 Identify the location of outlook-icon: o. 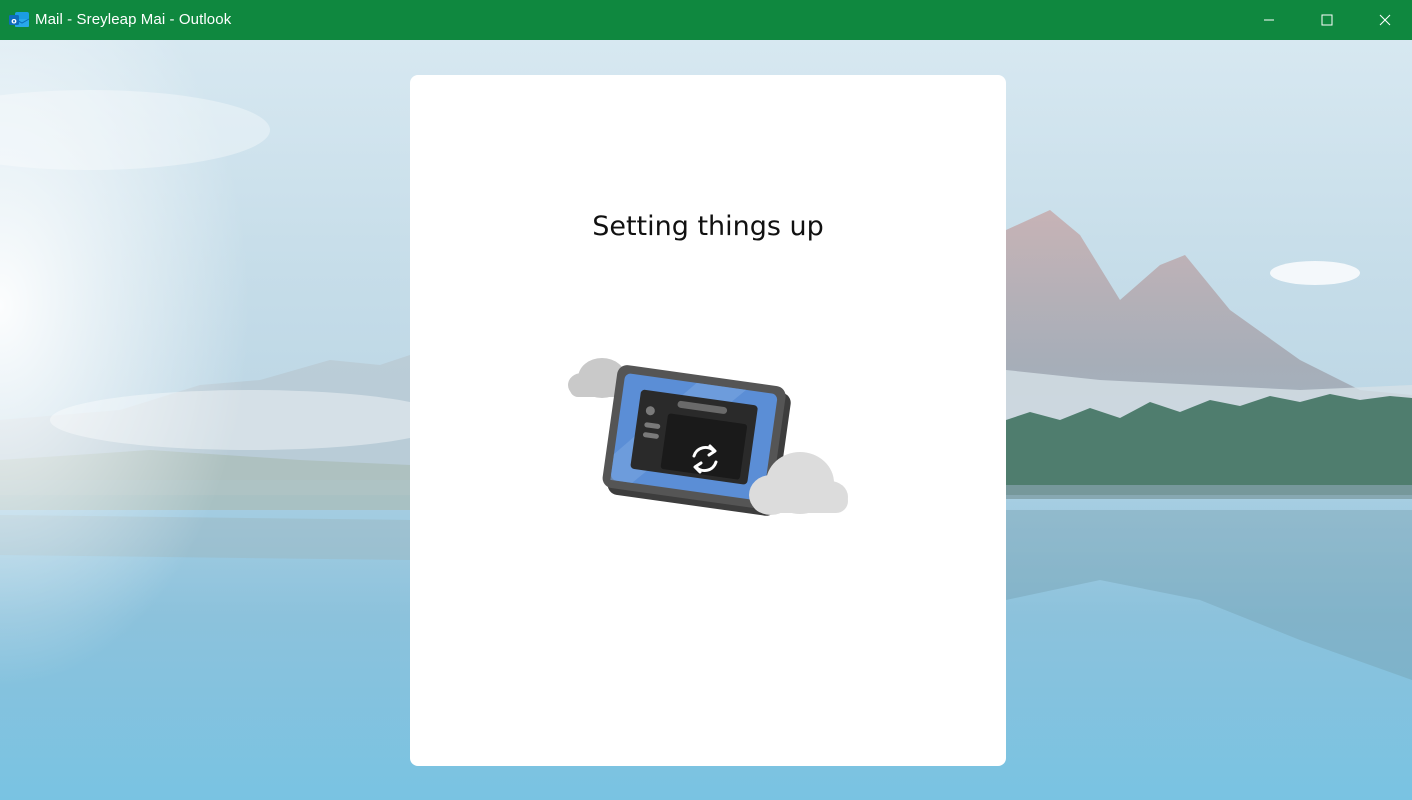
(19, 19).